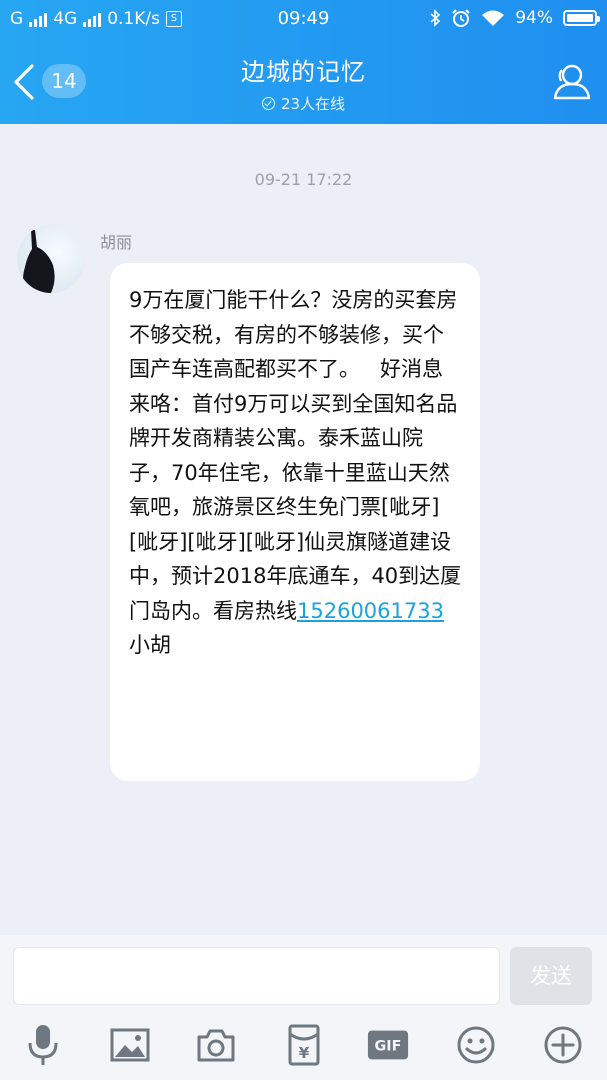 The width and height of the screenshot is (607, 1080). What do you see at coordinates (313, 104) in the screenshot?
I see `online-count: 23人在线` at bounding box center [313, 104].